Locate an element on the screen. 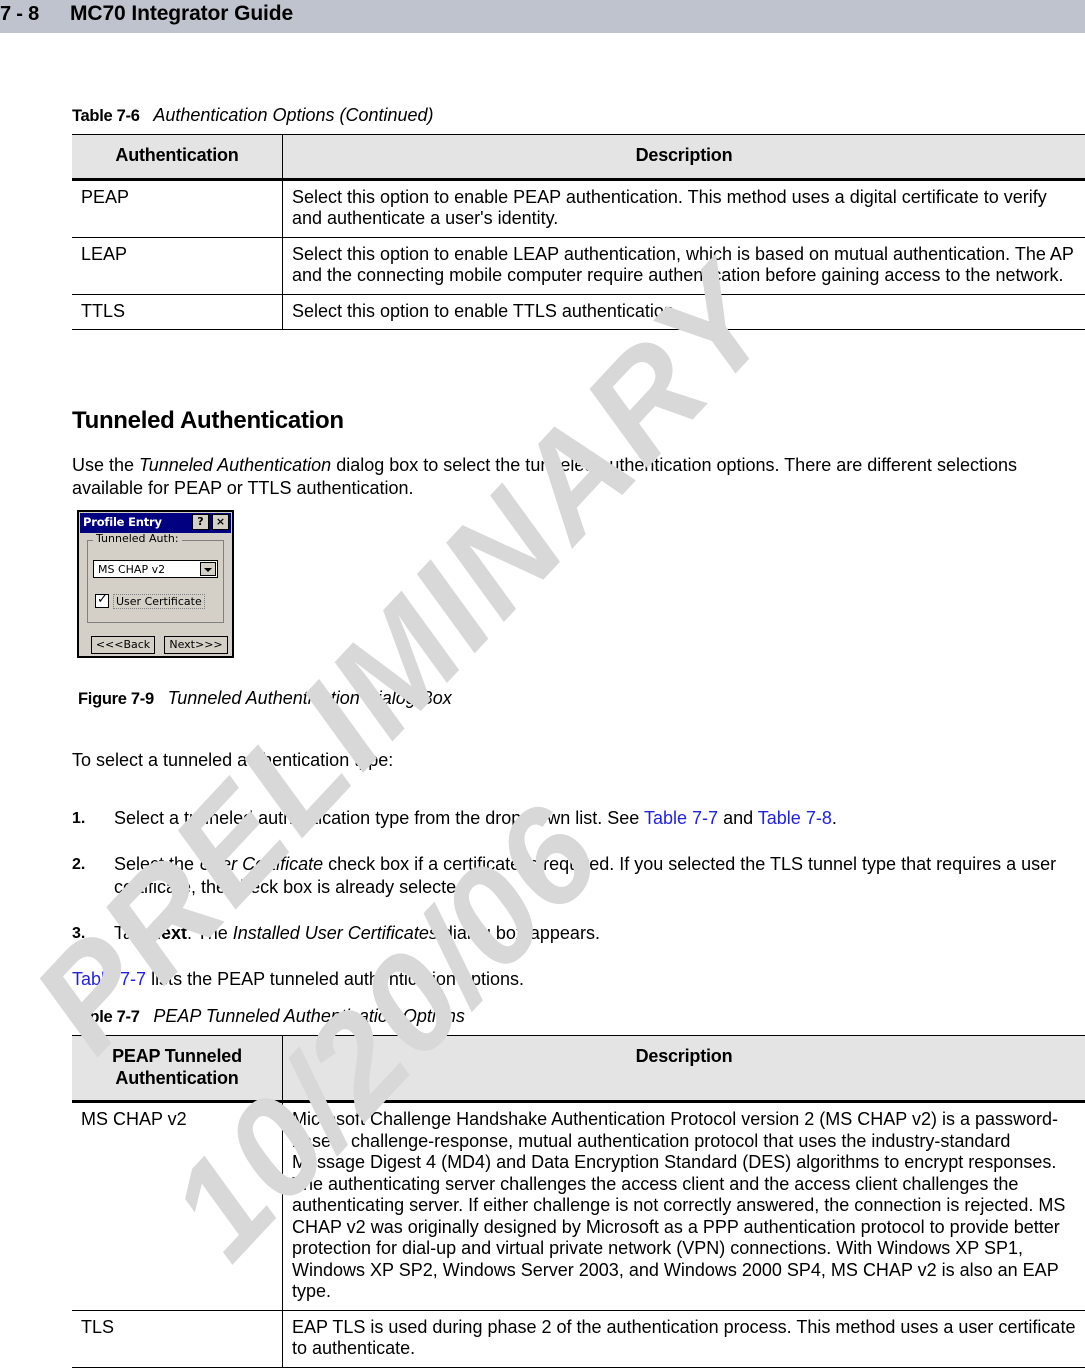  close-icon: × is located at coordinates (220, 522).